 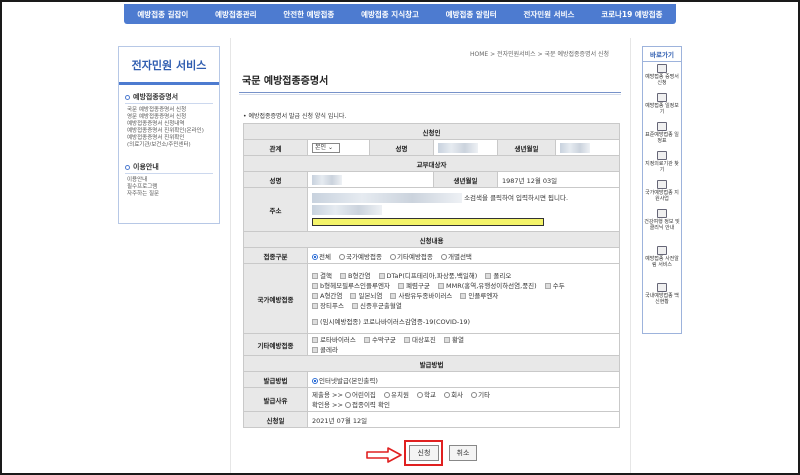 I want to click on chk-covid19: (임시예방접종) 코로나바이러스감염증-19(COVID-19), so click(x=391, y=322).